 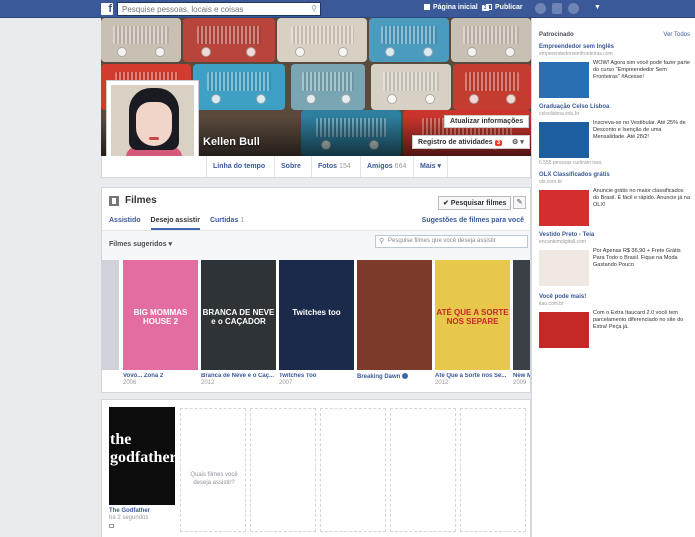 I want to click on movie-poster: BIG MOMMAS HOUSE 2, so click(x=160, y=315).